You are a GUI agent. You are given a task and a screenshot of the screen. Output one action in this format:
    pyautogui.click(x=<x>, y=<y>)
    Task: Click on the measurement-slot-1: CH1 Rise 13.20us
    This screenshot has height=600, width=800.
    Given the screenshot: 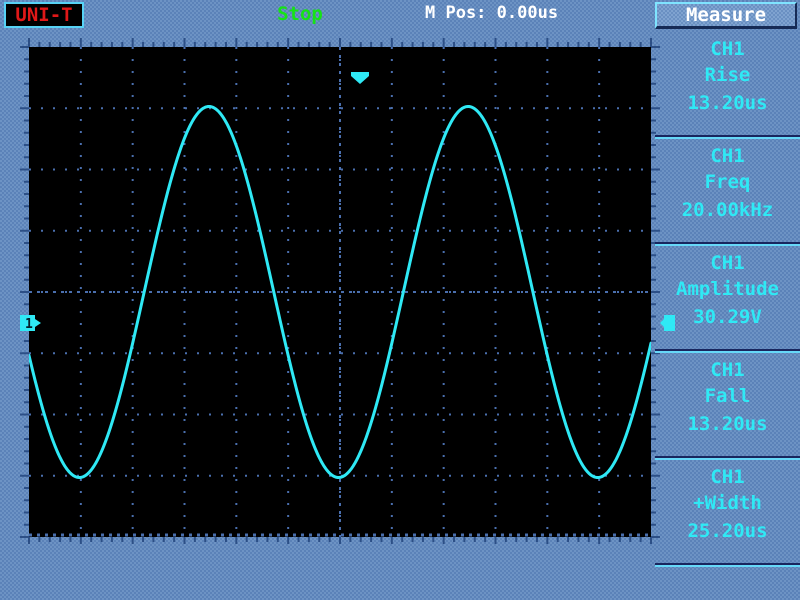 What is the action you would take?
    pyautogui.click(x=727, y=85)
    